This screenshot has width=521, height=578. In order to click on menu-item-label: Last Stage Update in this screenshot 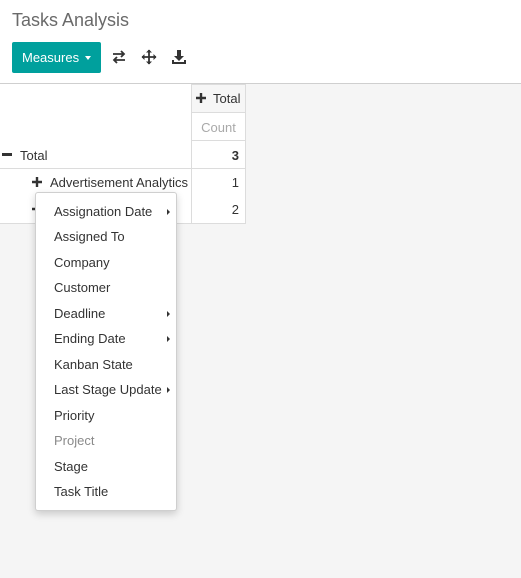, I will do `click(108, 389)`.